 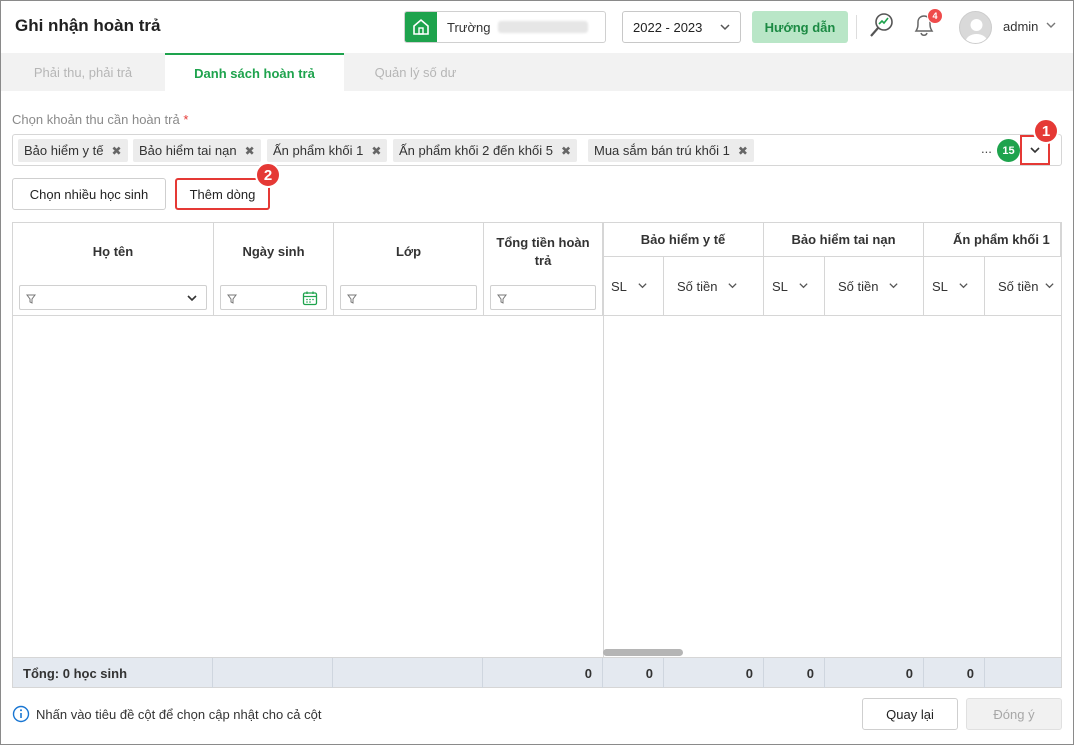 What do you see at coordinates (856, 27) in the screenshot?
I see `header-divider` at bounding box center [856, 27].